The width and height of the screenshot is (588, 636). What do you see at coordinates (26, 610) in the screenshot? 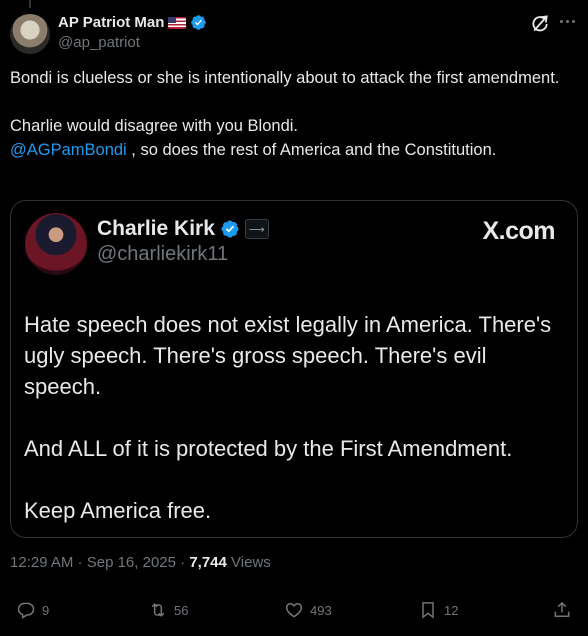
I see `reply-icon` at bounding box center [26, 610].